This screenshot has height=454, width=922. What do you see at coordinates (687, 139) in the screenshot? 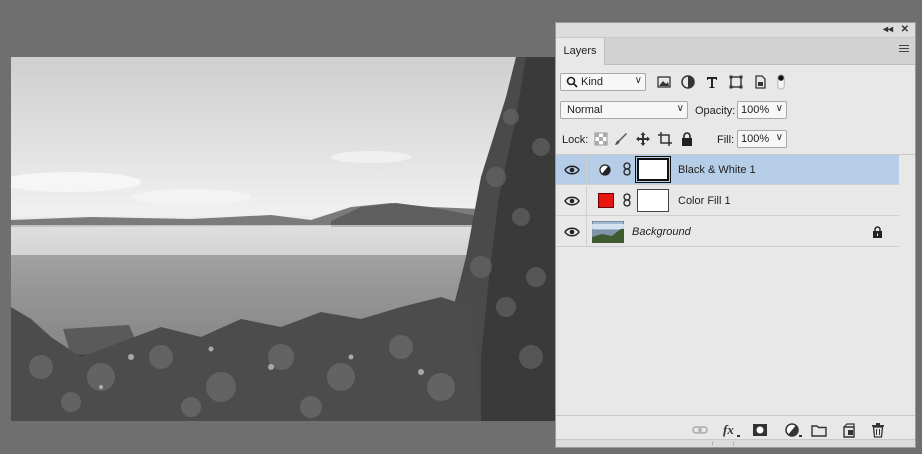
I see `lock-all-icon` at bounding box center [687, 139].